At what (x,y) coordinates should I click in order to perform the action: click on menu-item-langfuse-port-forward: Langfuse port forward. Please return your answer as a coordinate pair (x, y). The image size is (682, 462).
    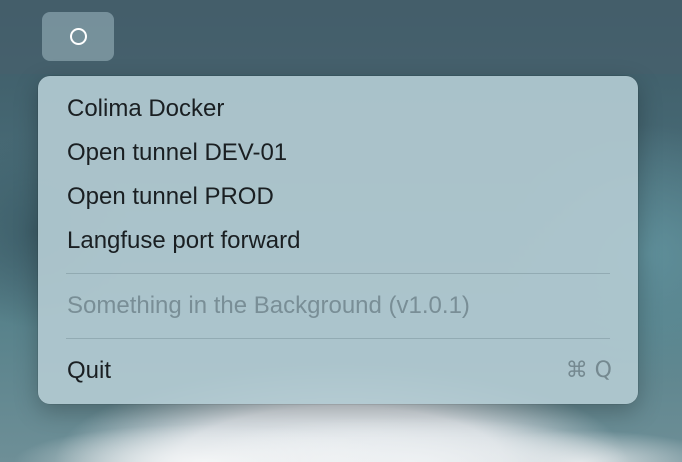
    Looking at the image, I should click on (338, 241).